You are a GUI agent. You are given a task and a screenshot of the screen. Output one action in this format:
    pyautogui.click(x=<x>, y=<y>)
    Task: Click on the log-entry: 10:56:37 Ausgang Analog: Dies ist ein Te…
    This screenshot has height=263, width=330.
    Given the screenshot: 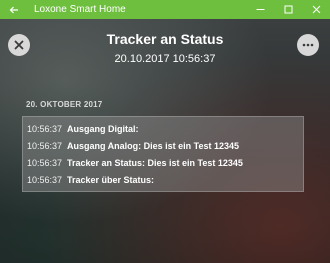 What is the action you would take?
    pyautogui.click(x=163, y=145)
    